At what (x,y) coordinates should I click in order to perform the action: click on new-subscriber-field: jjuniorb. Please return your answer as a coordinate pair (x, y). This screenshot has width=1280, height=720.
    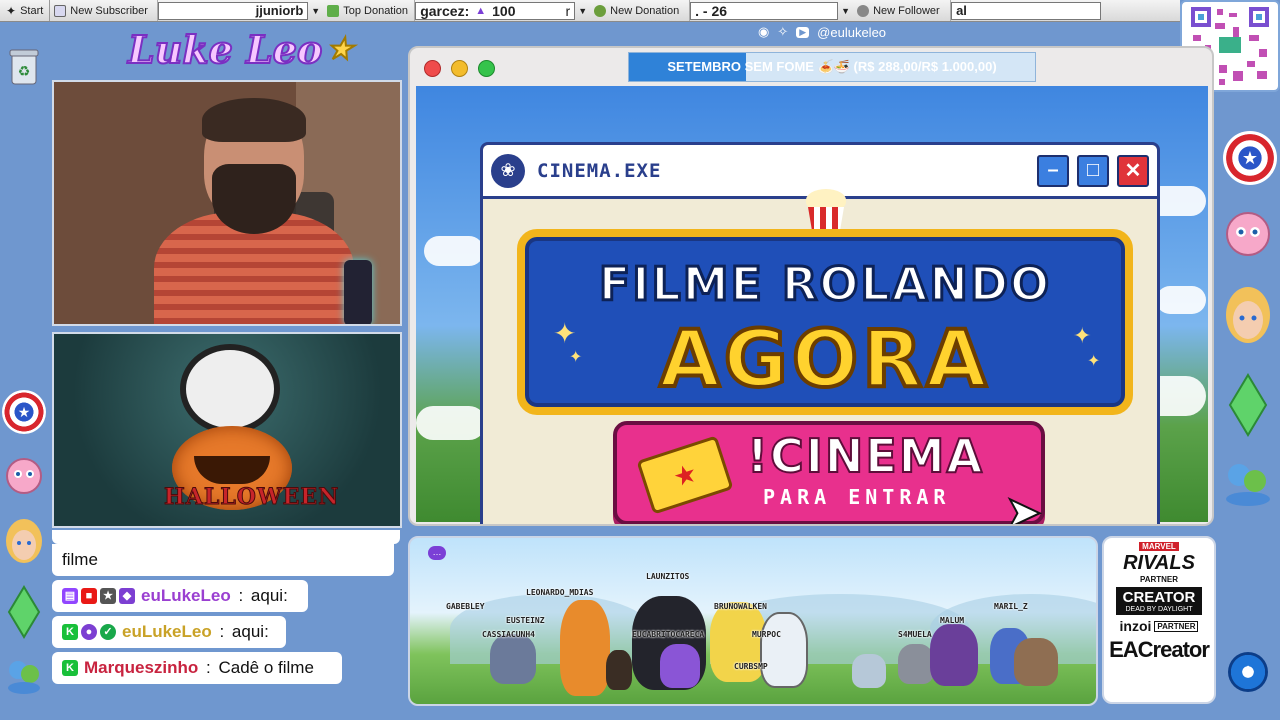
    Looking at the image, I should click on (233, 10).